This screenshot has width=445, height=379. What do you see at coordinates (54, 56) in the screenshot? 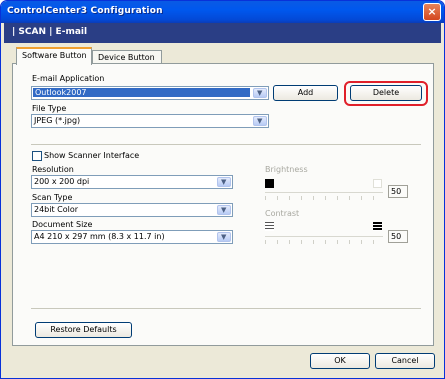
I see `tab-software-button: Software Button` at bounding box center [54, 56].